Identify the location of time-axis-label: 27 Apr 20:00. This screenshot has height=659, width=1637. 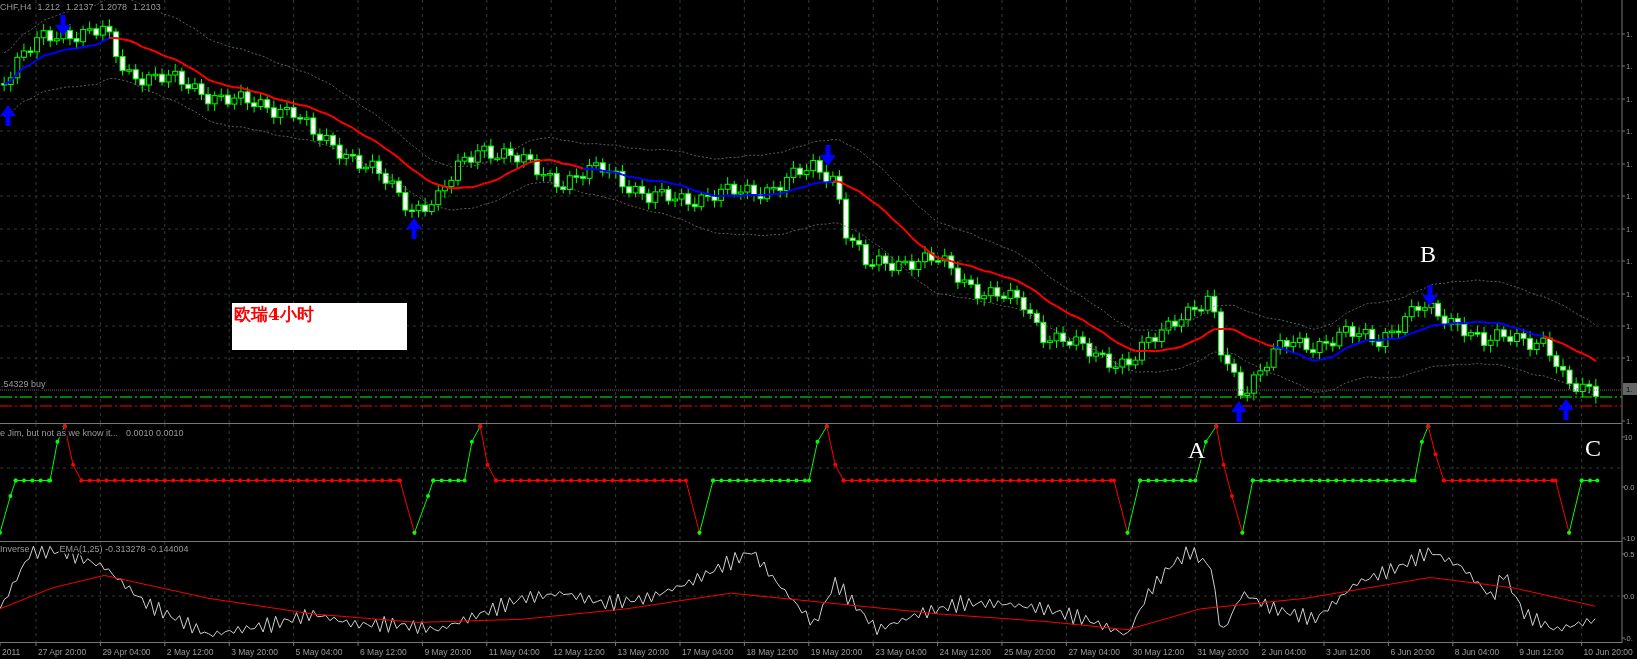
(62, 652).